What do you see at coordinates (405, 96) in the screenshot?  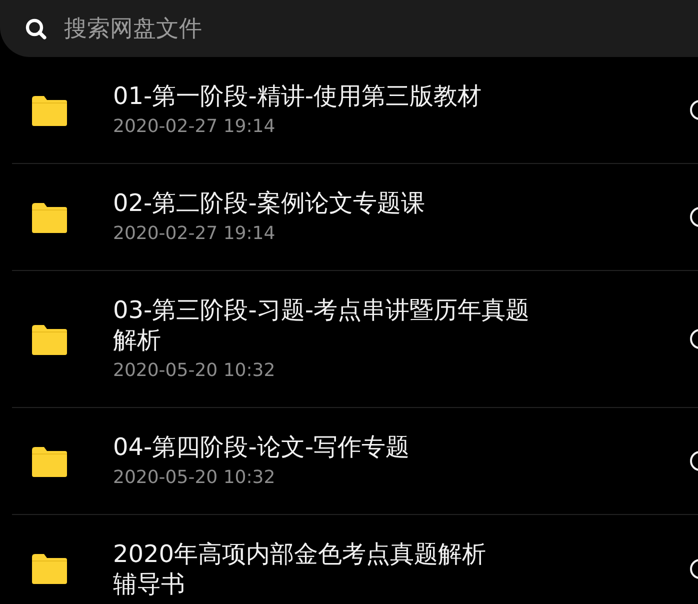 I see `file-name: 01-第一阶段-精讲-使用第三版教材` at bounding box center [405, 96].